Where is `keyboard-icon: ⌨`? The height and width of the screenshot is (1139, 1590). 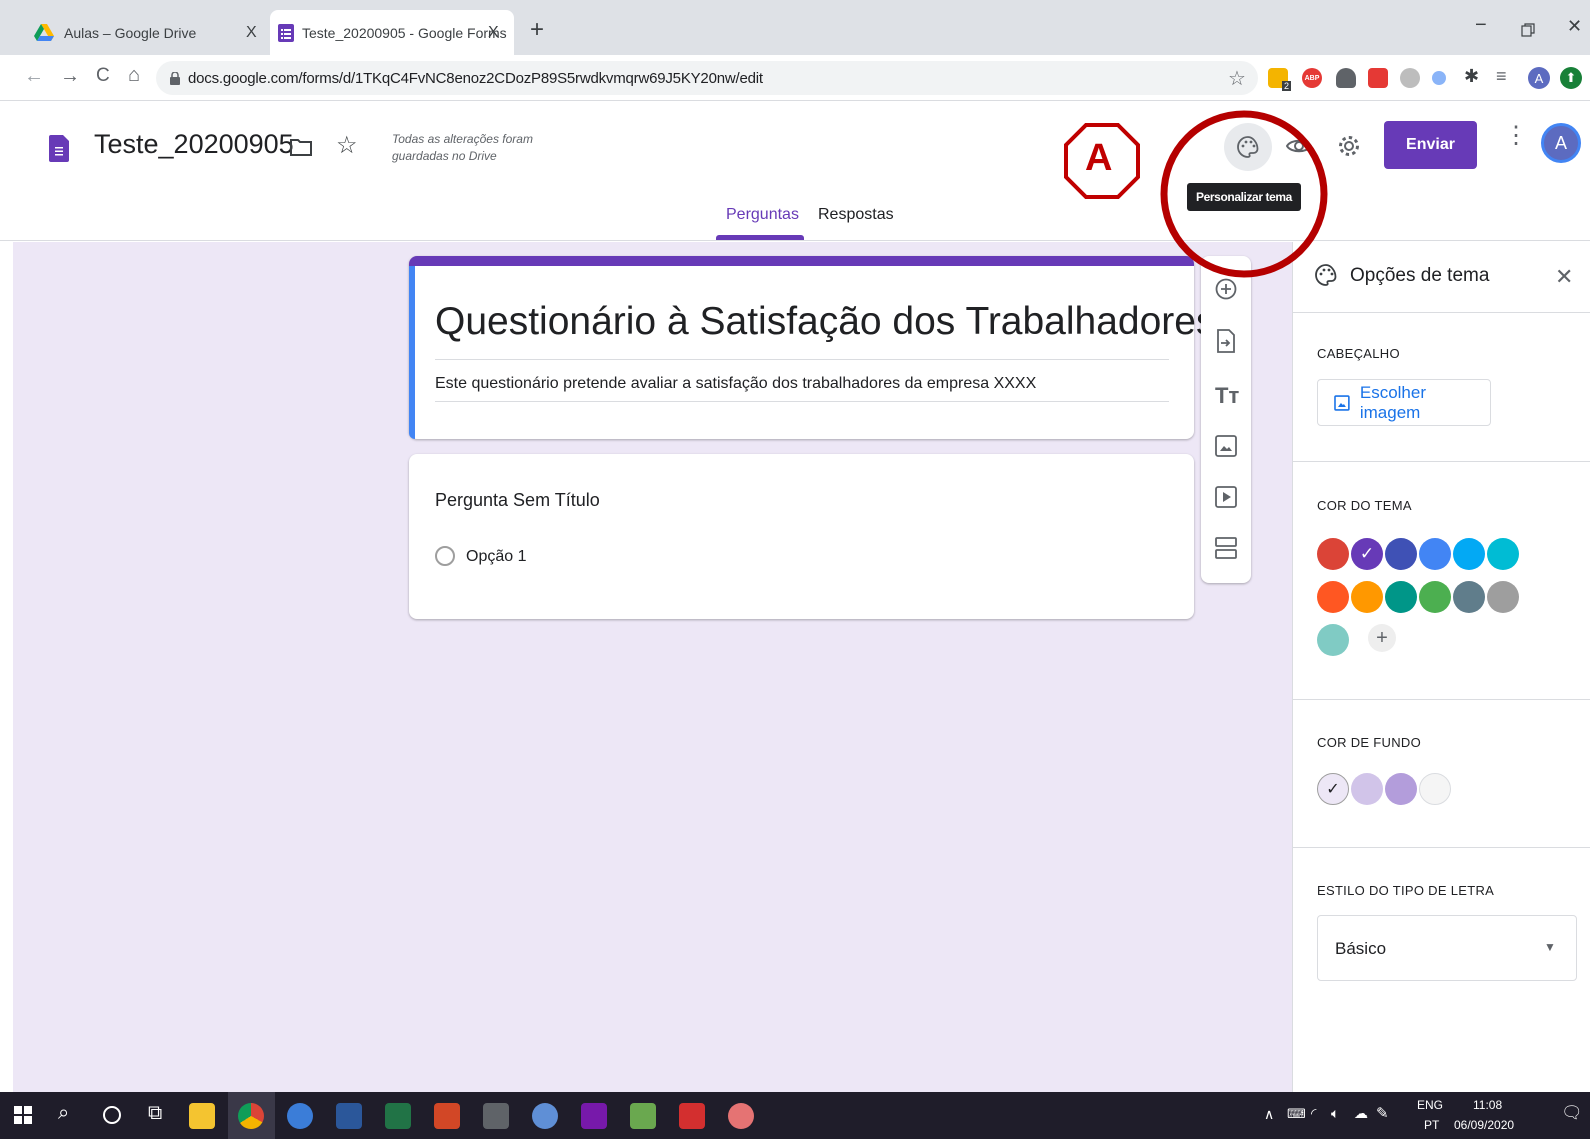
keyboard-icon: ⌨ is located at coordinates (1296, 1114).